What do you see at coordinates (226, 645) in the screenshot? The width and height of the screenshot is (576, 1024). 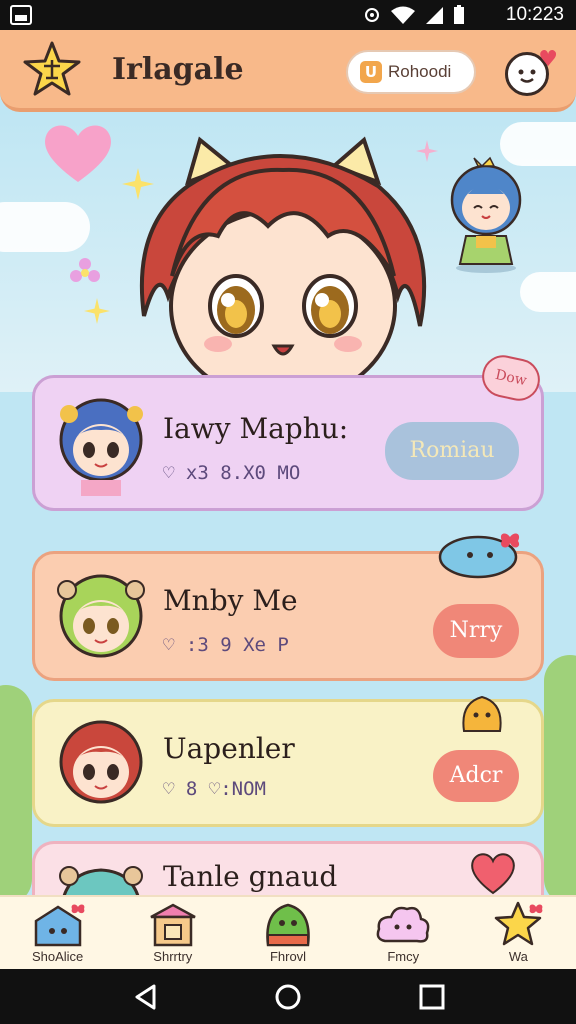 I see `item-tags: ♡ :3 9 Xe P` at bounding box center [226, 645].